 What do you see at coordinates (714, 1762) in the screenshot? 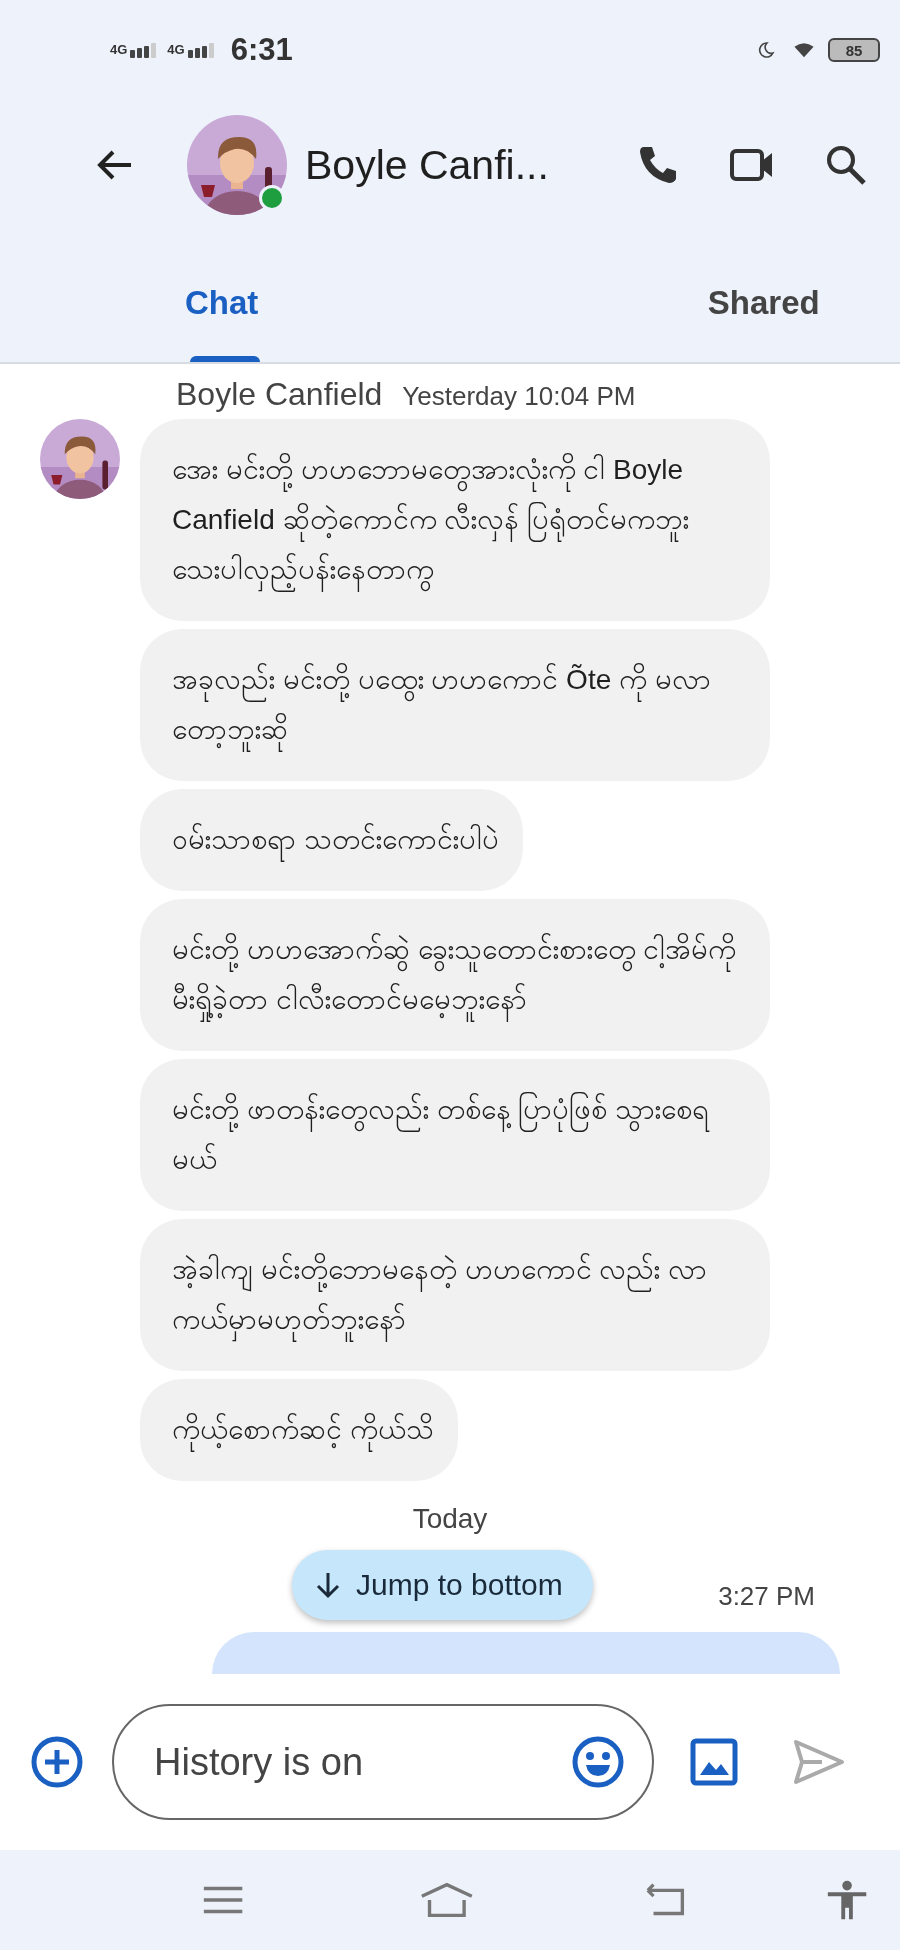
I see `image-icon` at bounding box center [714, 1762].